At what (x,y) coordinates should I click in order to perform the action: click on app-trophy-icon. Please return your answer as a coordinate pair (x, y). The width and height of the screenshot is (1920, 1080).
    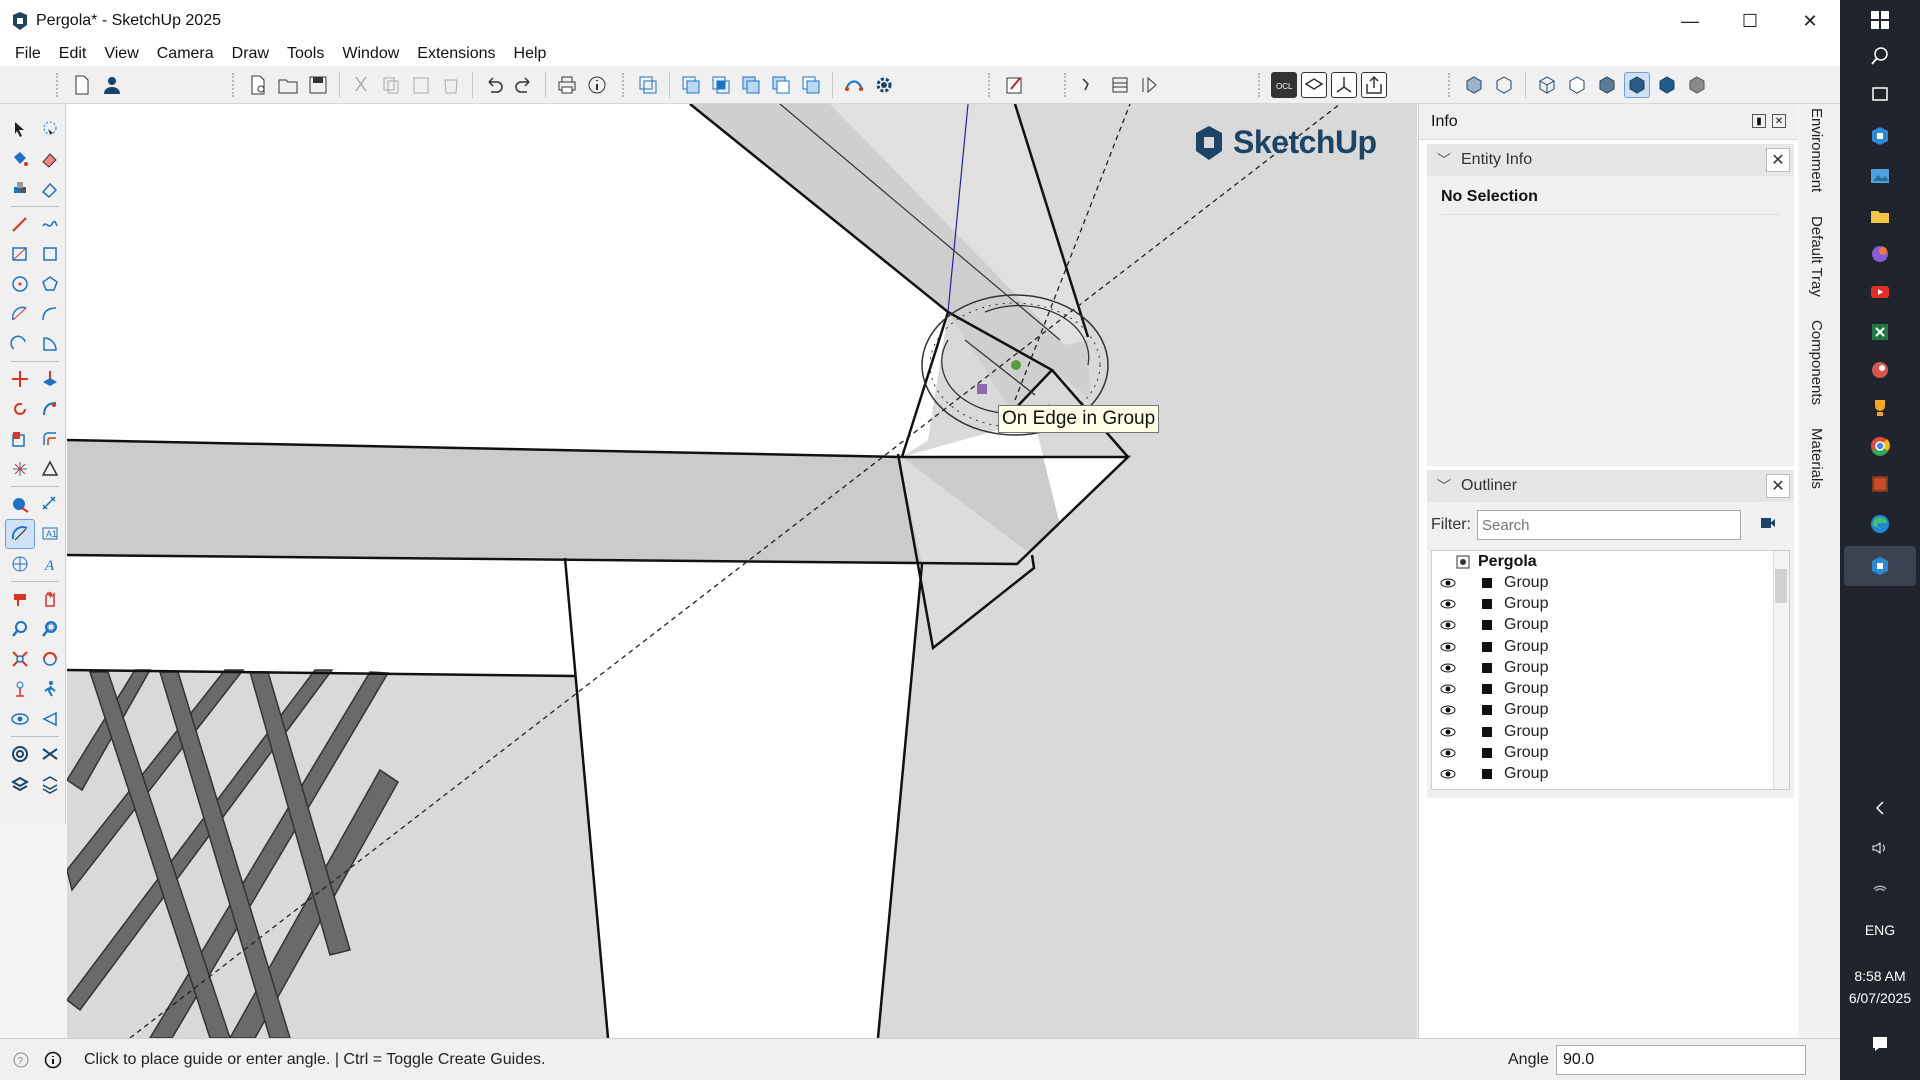
    Looking at the image, I should click on (1880, 408).